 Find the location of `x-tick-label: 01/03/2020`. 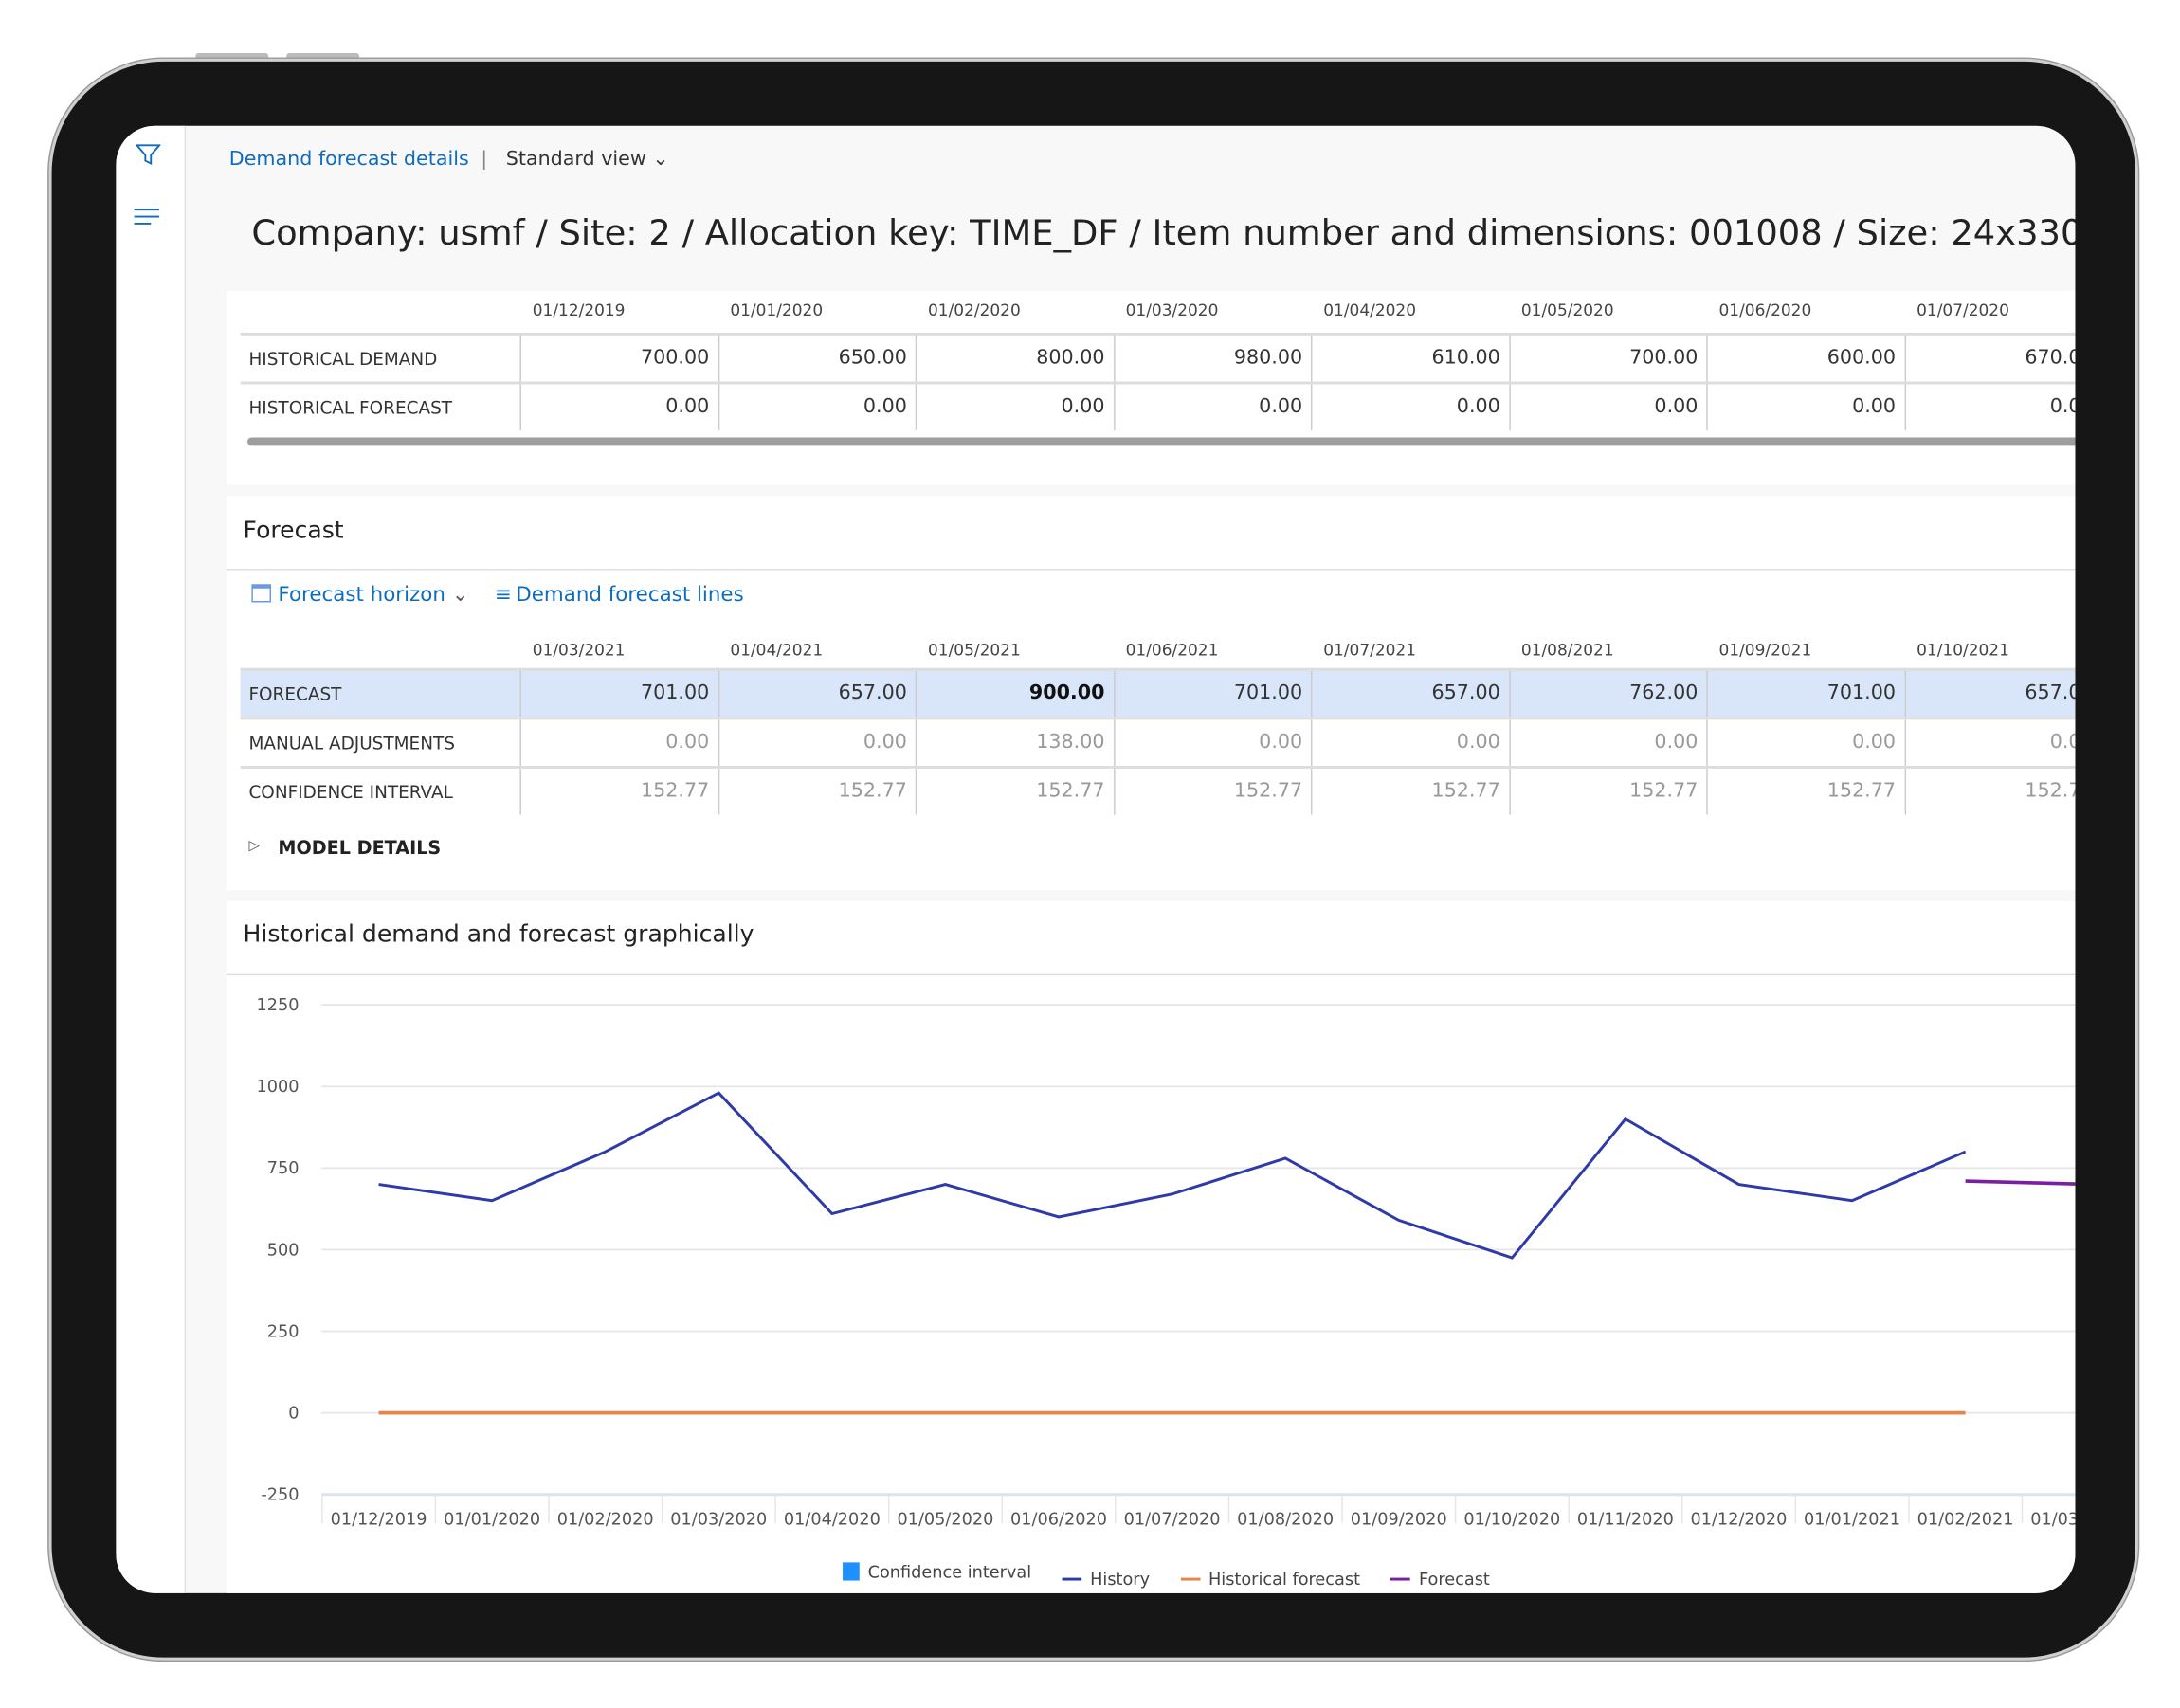

x-tick-label: 01/03/2020 is located at coordinates (718, 1520).